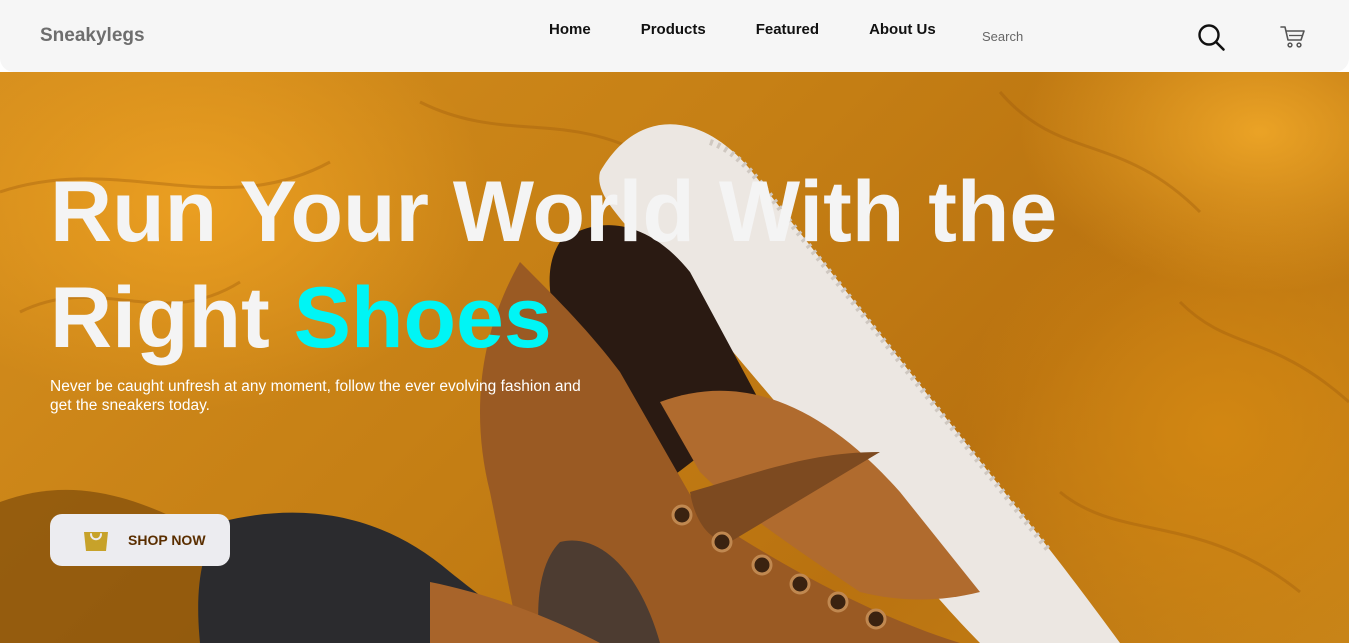 The height and width of the screenshot is (643, 1349). I want to click on headline-line-1: Run Your World With the, so click(554, 212).